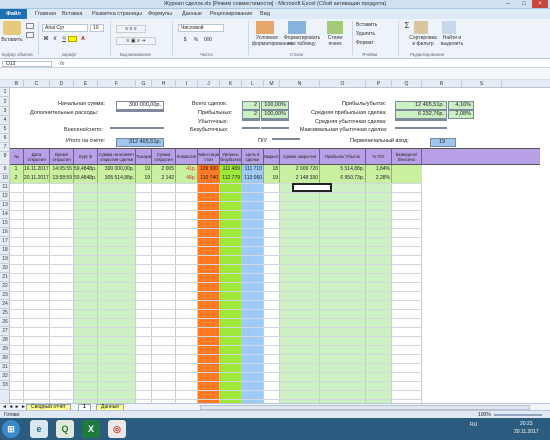 The height and width of the screenshot is (440, 550). What do you see at coordinates (374, 43) in the screenshot?
I see `format-cells-button: Формат` at bounding box center [374, 43].